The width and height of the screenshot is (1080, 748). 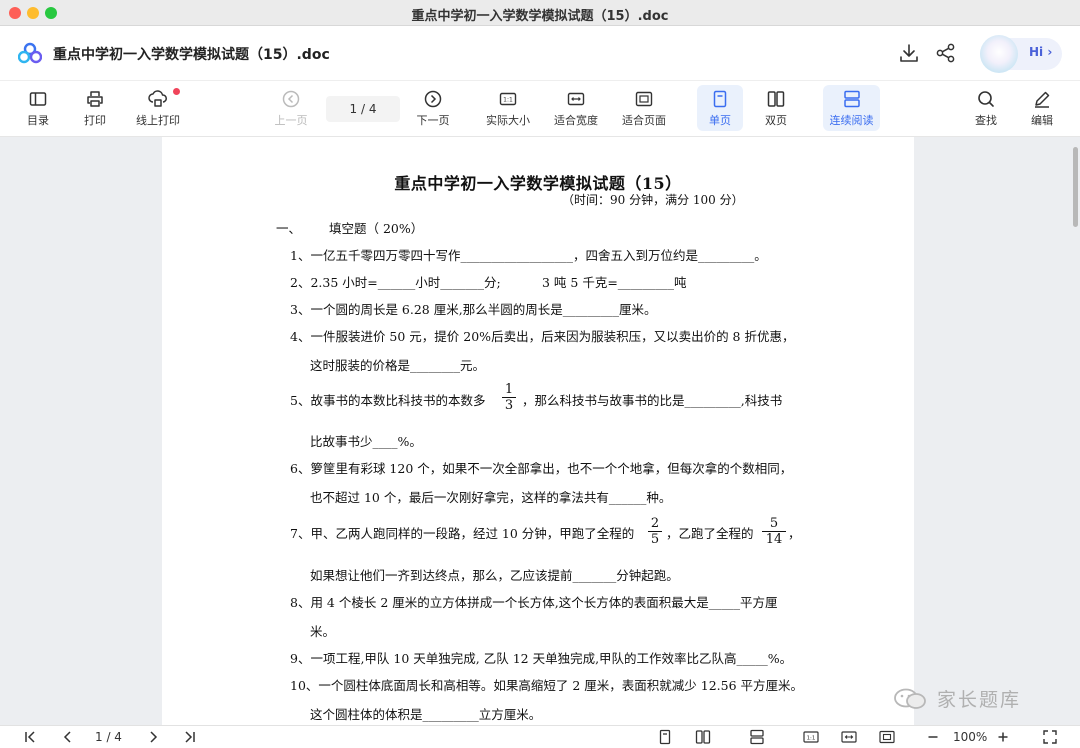 I want to click on double-page-view-button, so click(x=703, y=737).